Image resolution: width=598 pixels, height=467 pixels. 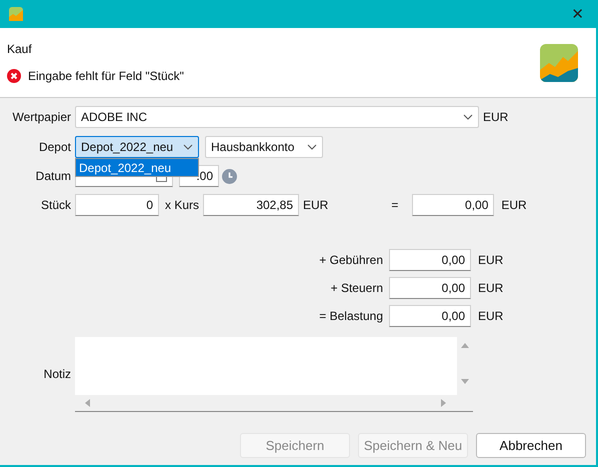 What do you see at coordinates (356, 288) in the screenshot?
I see `amount-label: + Steuern` at bounding box center [356, 288].